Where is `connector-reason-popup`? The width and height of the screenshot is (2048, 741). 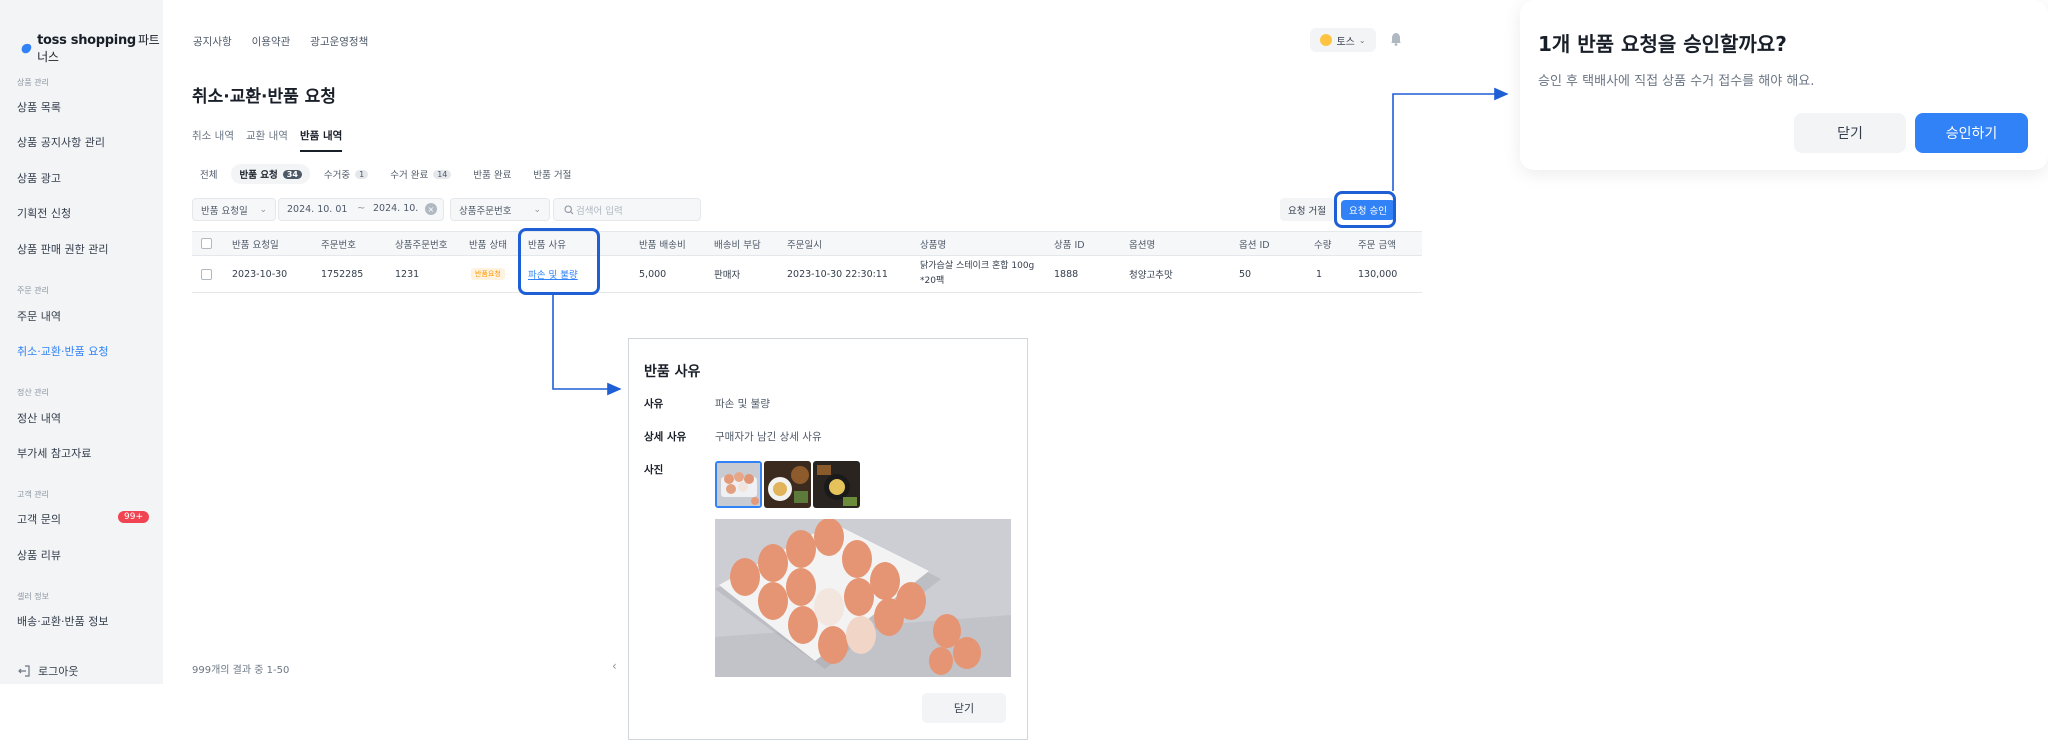
connector-reason-popup is located at coordinates (587, 345).